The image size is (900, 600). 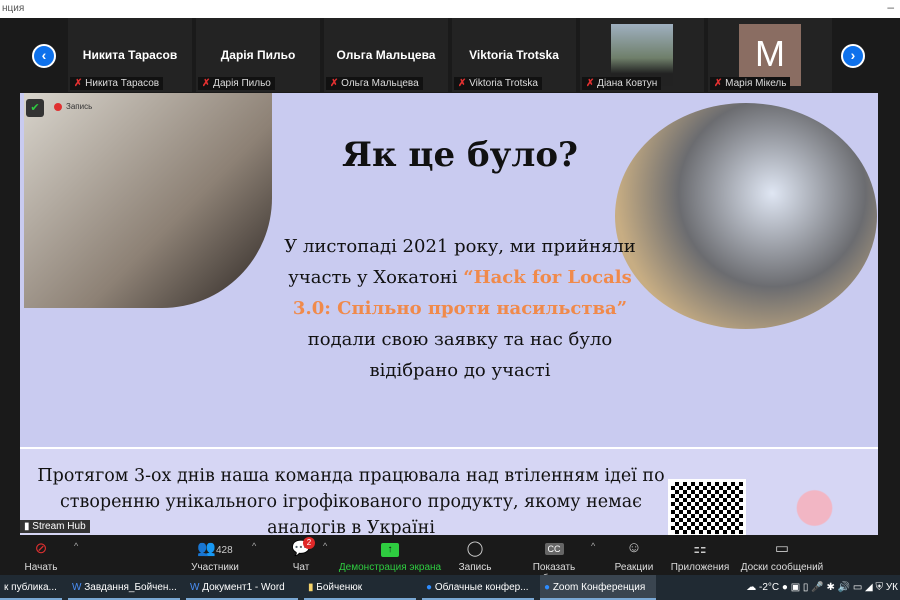 I want to click on tray-icons: ● ▣ ▯ 🎤 ✱ 🔊 ▭ ◢ ⛨, so click(x=832, y=587).